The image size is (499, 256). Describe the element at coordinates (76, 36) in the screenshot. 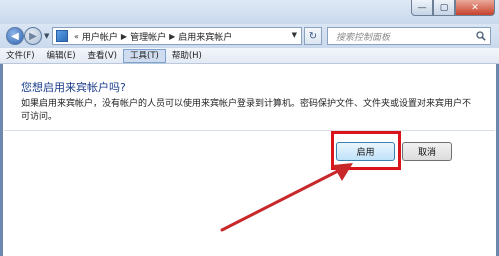

I see `breadcrumb-overflow: «` at that location.